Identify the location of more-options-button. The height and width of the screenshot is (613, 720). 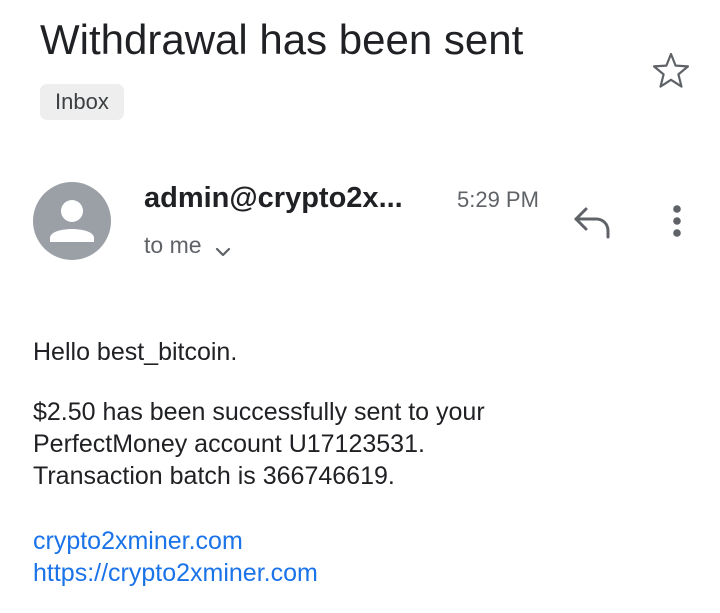
(677, 221).